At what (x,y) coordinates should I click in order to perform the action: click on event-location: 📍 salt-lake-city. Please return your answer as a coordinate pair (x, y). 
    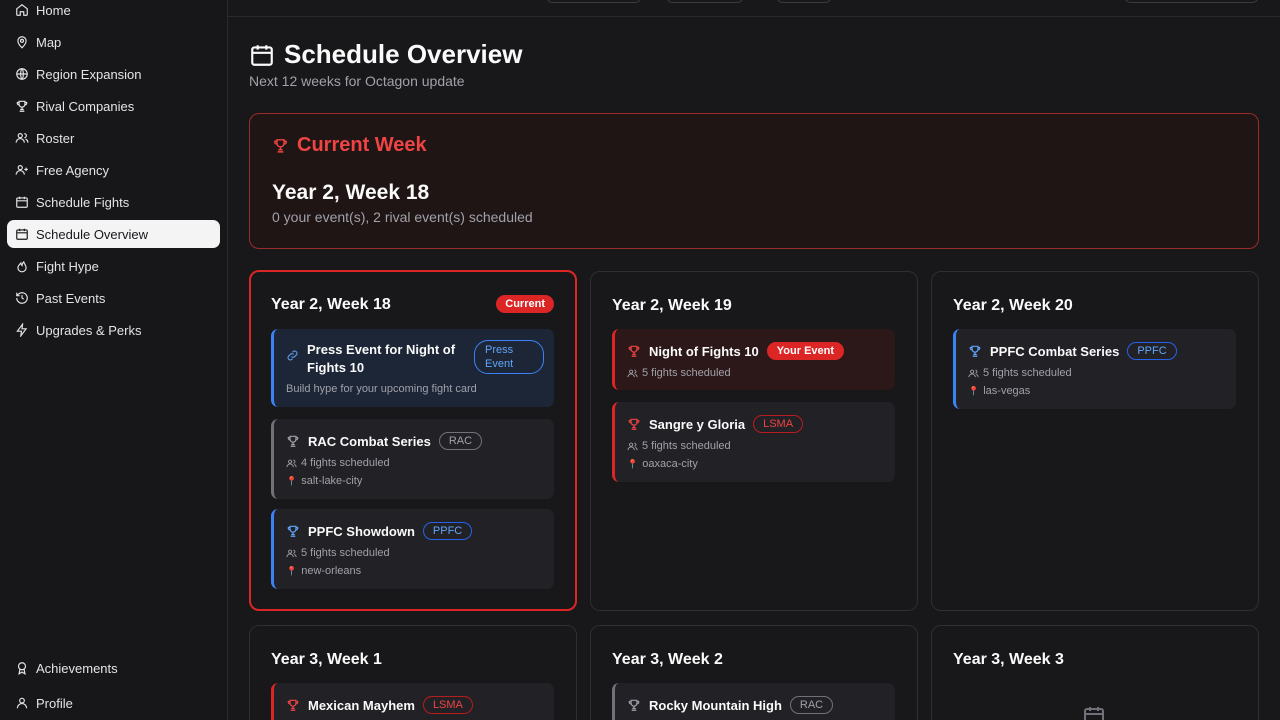
    Looking at the image, I should click on (324, 481).